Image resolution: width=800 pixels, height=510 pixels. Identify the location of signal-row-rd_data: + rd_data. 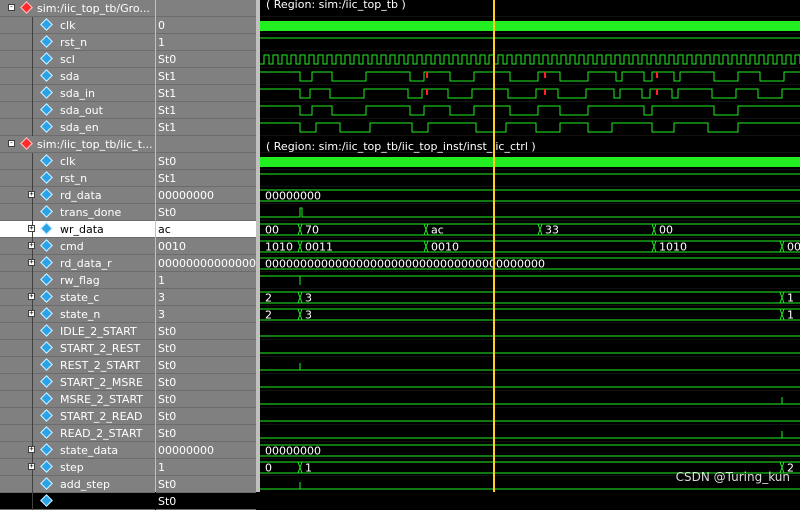
(77, 195).